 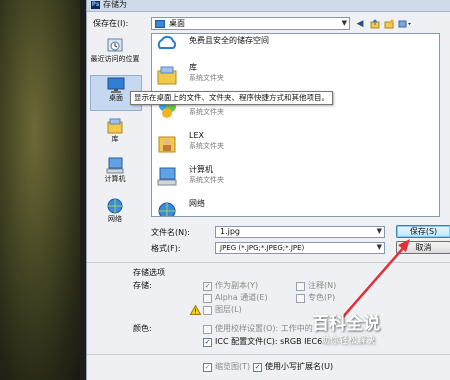 What do you see at coordinates (346, 324) in the screenshot?
I see `watermark-title: 百科全说` at bounding box center [346, 324].